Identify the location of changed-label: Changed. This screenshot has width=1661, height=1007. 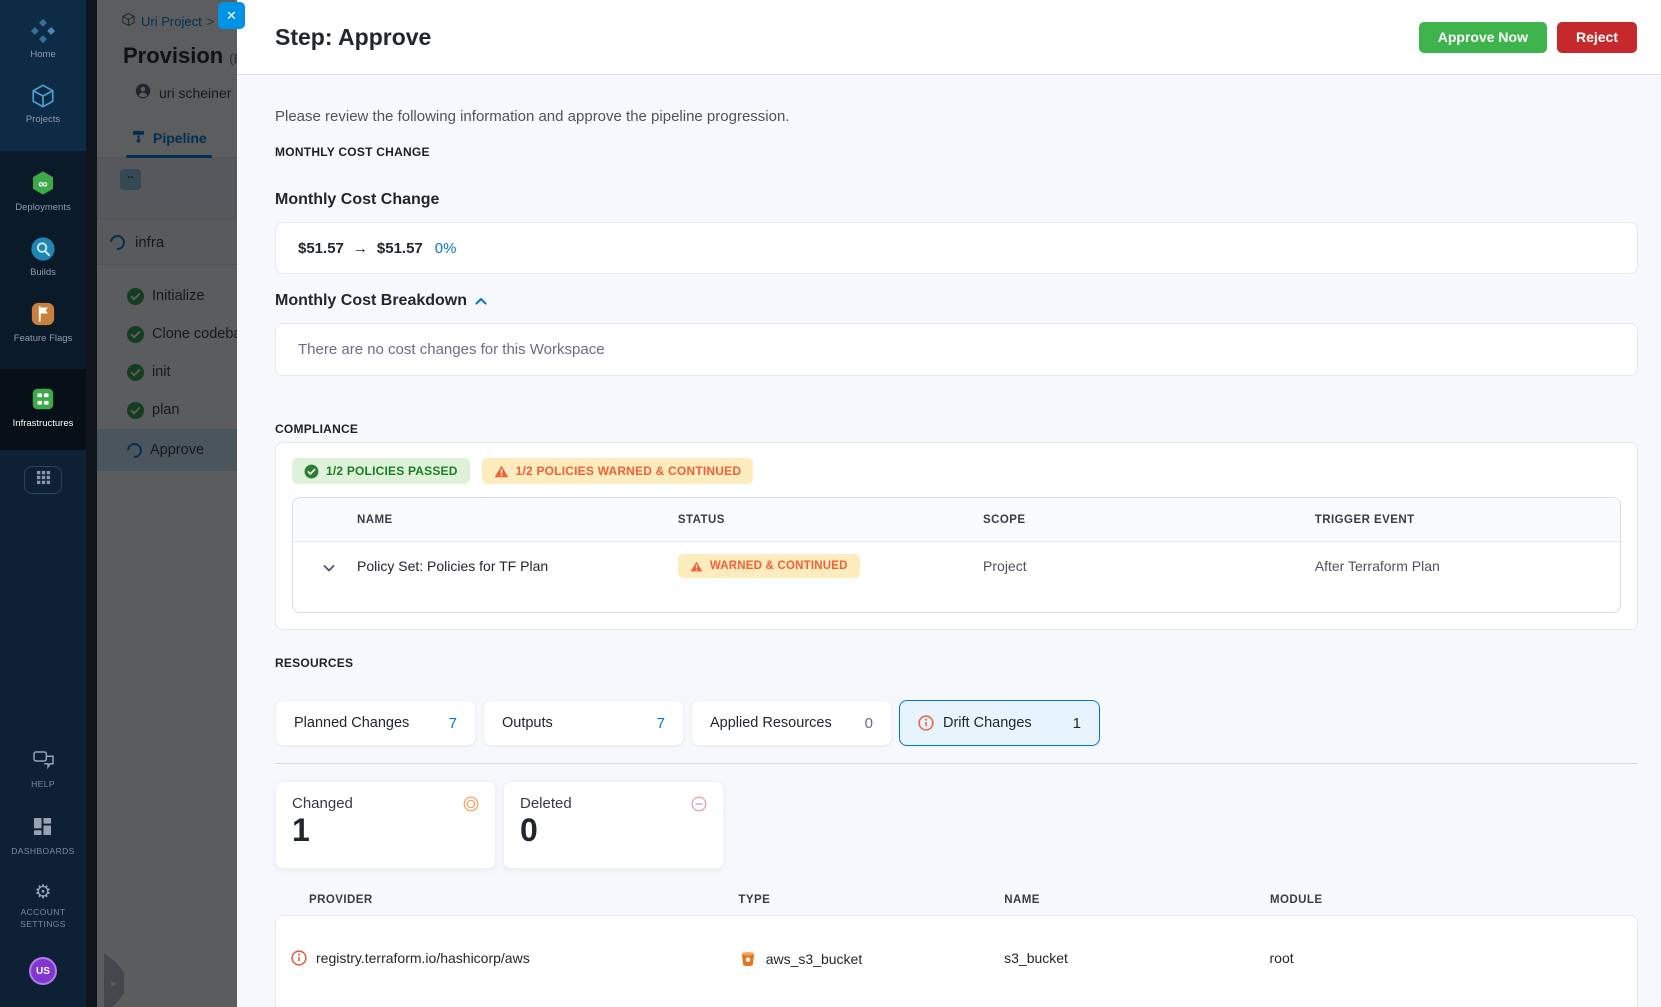
(322, 803).